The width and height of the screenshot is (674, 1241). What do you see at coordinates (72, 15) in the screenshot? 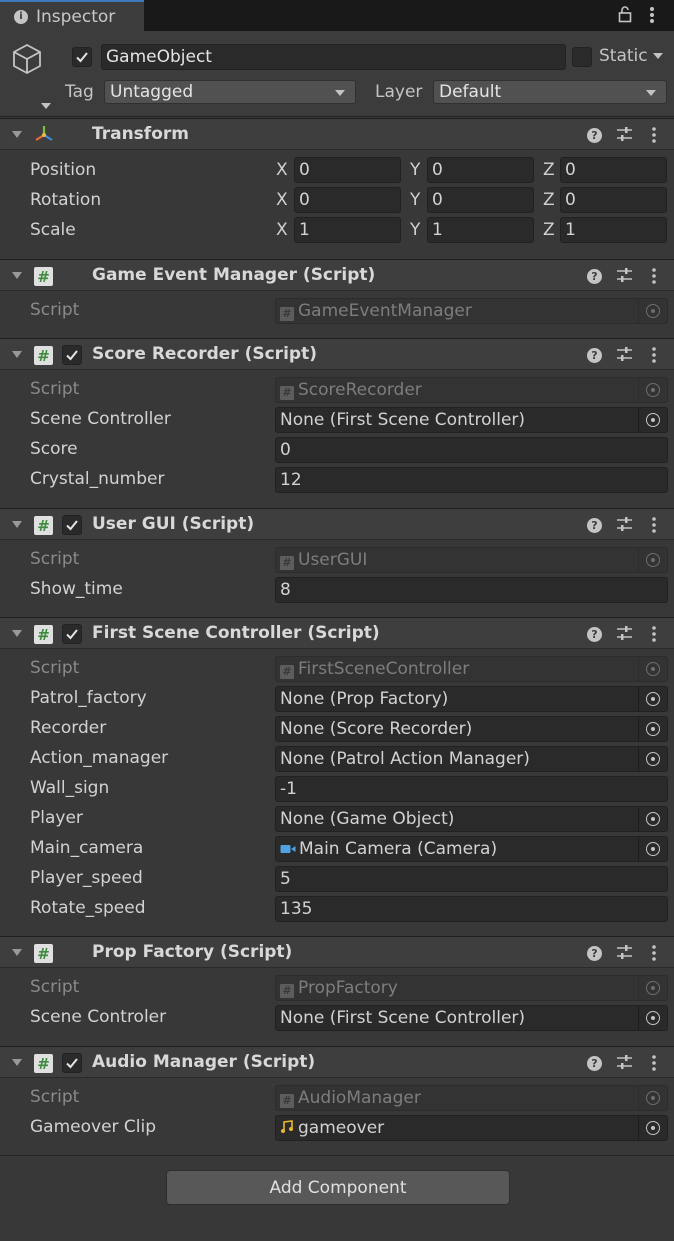
I see `tab-inspector: i Inspector` at bounding box center [72, 15].